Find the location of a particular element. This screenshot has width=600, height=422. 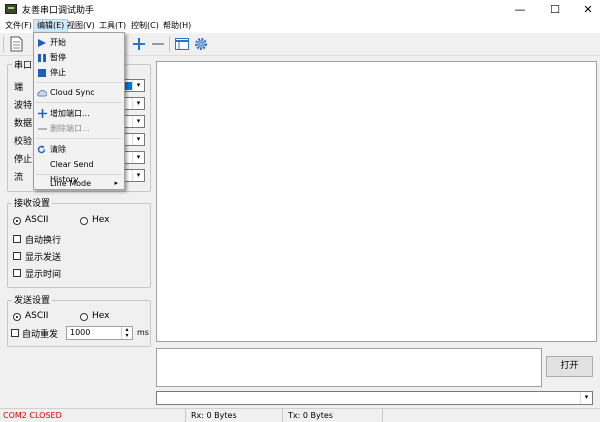

auto-wrap-label: 自动换行 is located at coordinates (43, 241).